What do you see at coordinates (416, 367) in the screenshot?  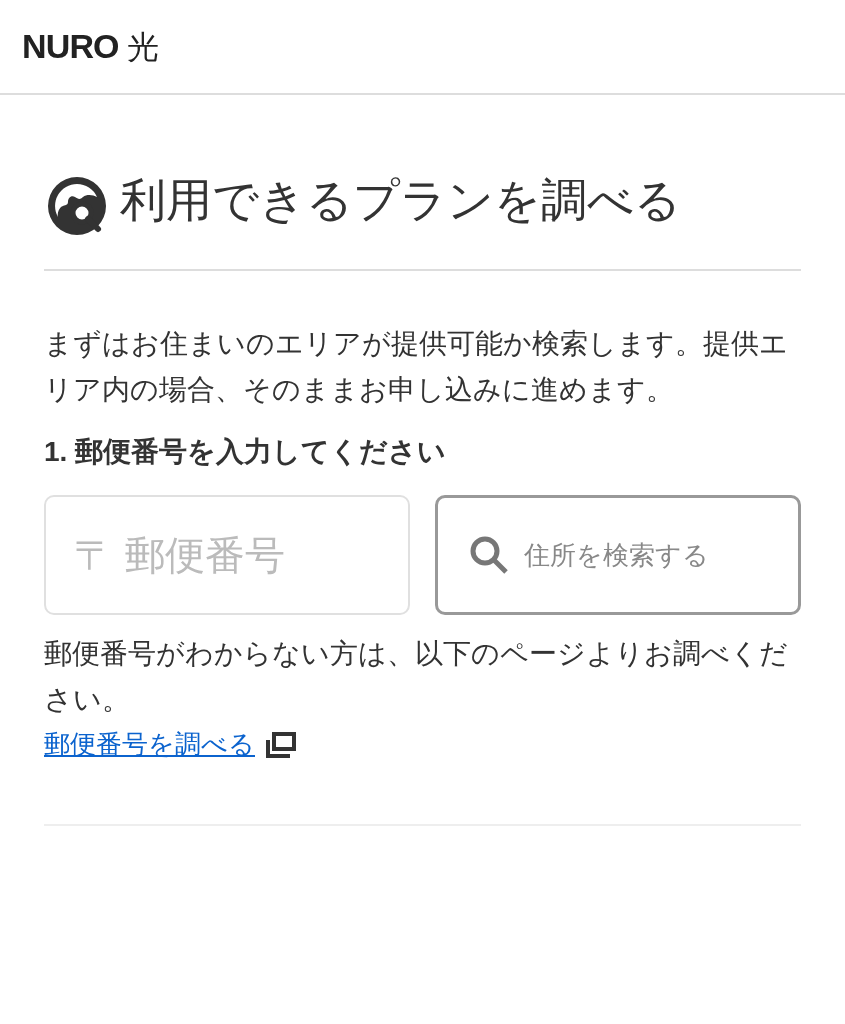 I see `intro-text: まずはお住まいのエリアが提供可能か検索します。提供エリア内の場合、そのままお申し込みに進めます。` at bounding box center [416, 367].